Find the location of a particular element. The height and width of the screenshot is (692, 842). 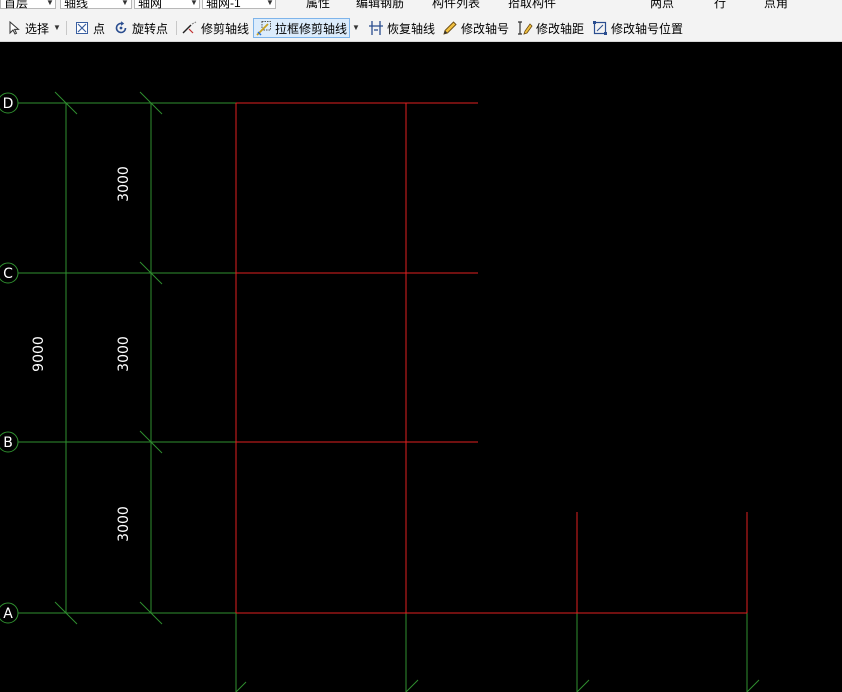

point-button: 点 is located at coordinates (89, 28).